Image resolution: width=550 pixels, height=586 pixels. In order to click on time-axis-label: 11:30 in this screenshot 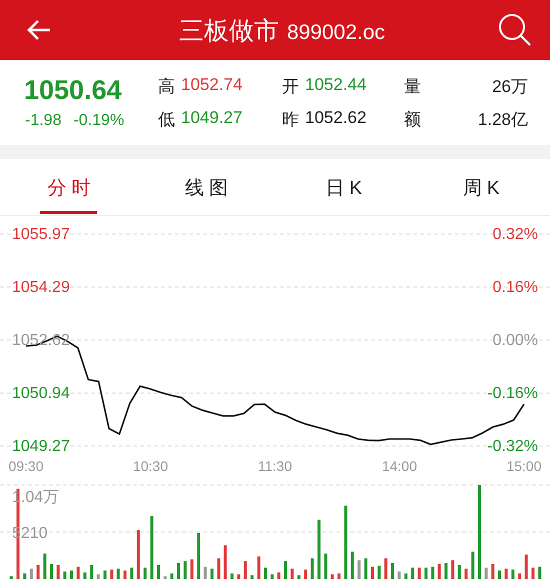, I will do `click(275, 466)`.